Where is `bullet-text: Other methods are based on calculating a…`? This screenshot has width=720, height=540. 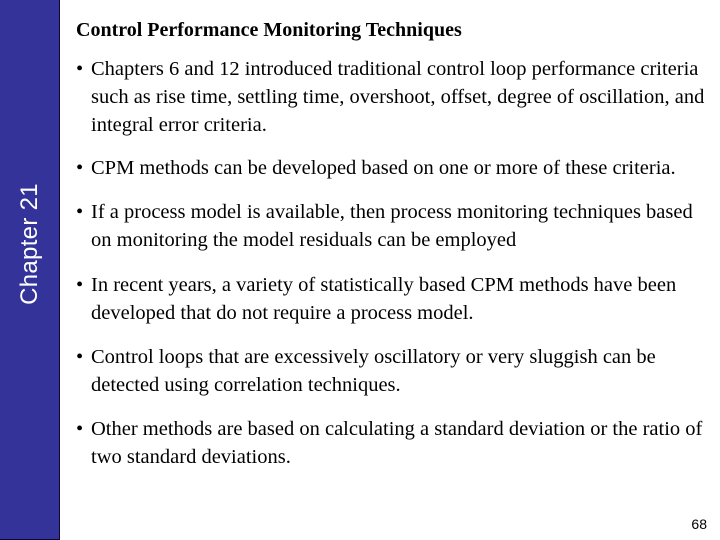 bullet-text: Other methods are based on calculating a… is located at coordinates (397, 443).